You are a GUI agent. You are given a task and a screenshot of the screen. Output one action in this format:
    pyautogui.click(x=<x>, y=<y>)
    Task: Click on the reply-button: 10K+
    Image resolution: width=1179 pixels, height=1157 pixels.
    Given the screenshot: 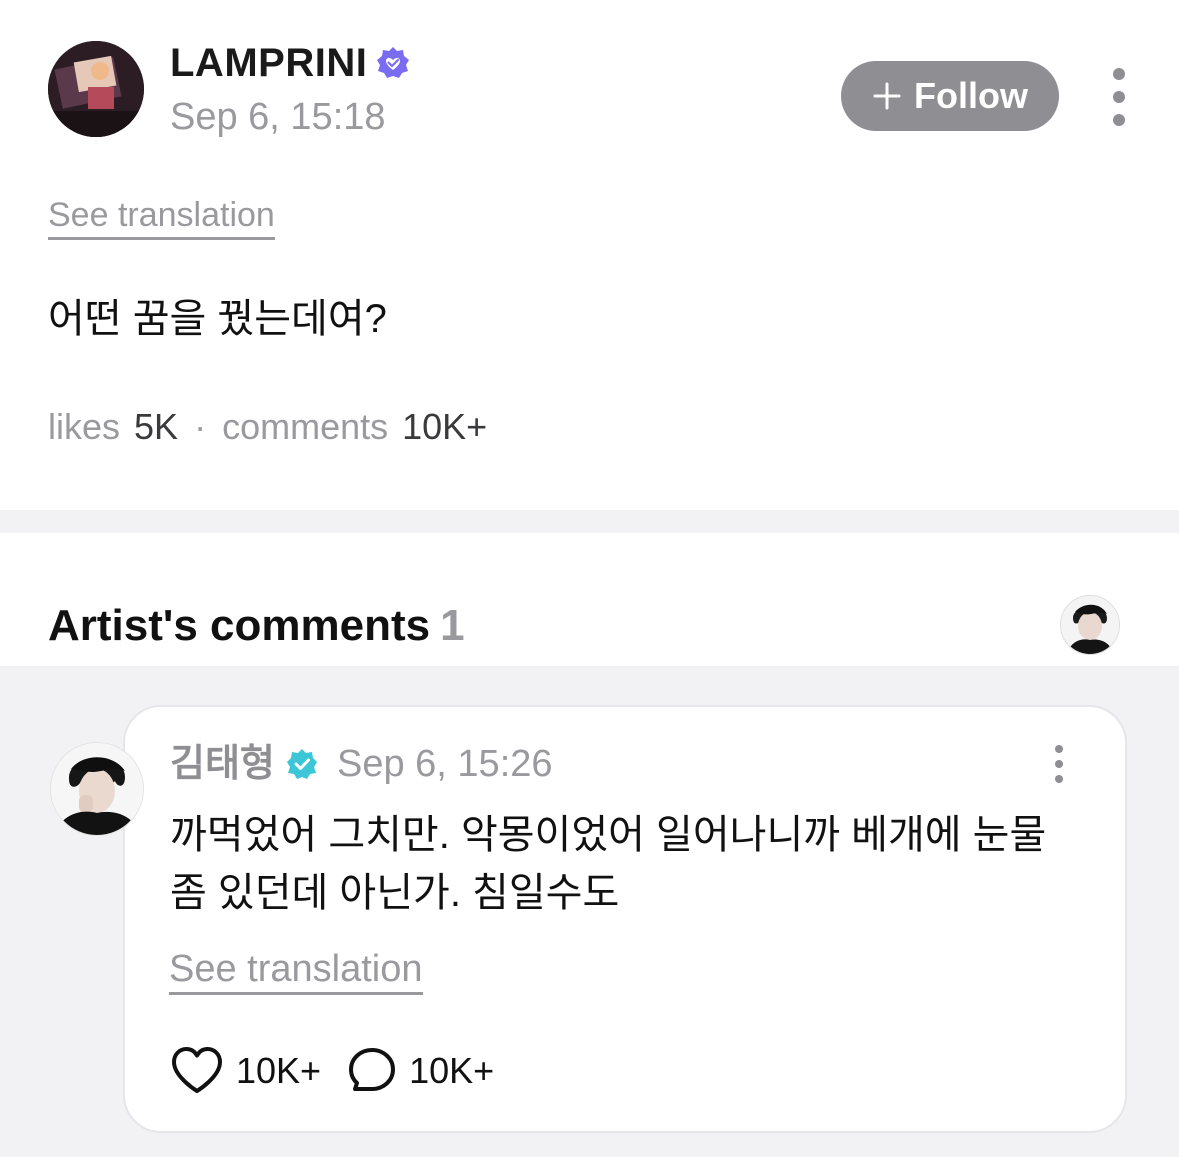 What is the action you would take?
    pyautogui.click(x=420, y=1071)
    